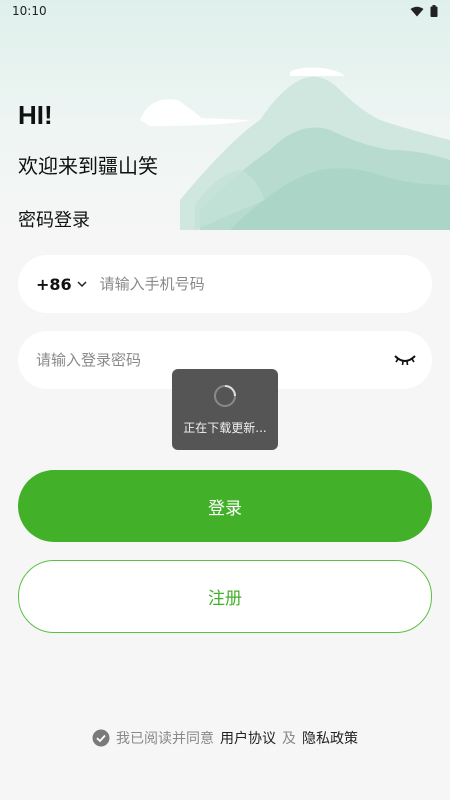 Image resolution: width=450 pixels, height=800 pixels. What do you see at coordinates (330, 738) in the screenshot?
I see `privacy-policy-link: 隐私政策` at bounding box center [330, 738].